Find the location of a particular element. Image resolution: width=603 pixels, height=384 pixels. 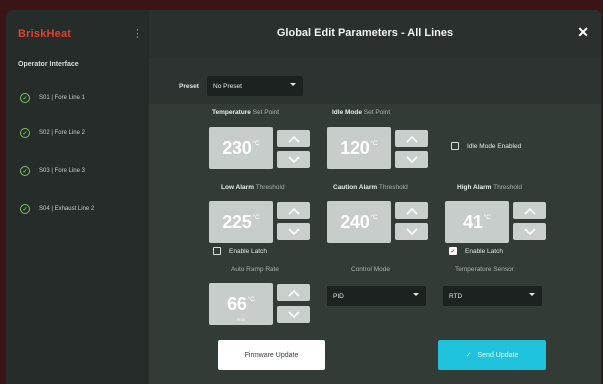

high-alarm-increment is located at coordinates (529, 210).